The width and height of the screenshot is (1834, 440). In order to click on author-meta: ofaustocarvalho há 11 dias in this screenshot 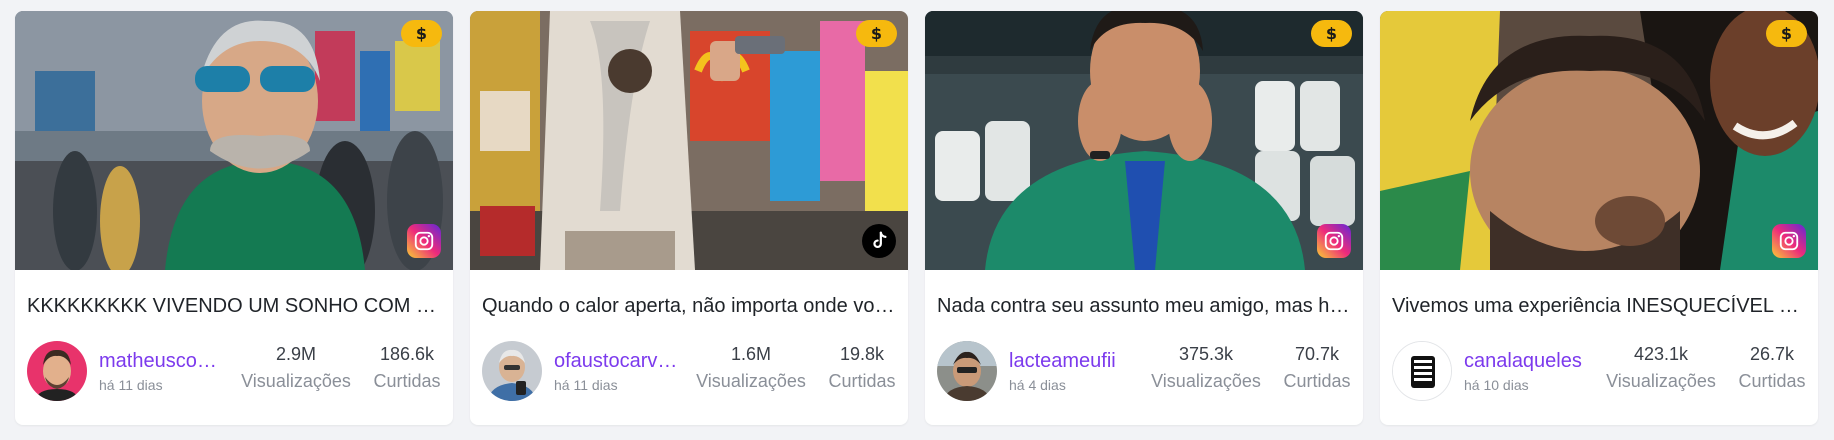, I will do `click(616, 371)`.